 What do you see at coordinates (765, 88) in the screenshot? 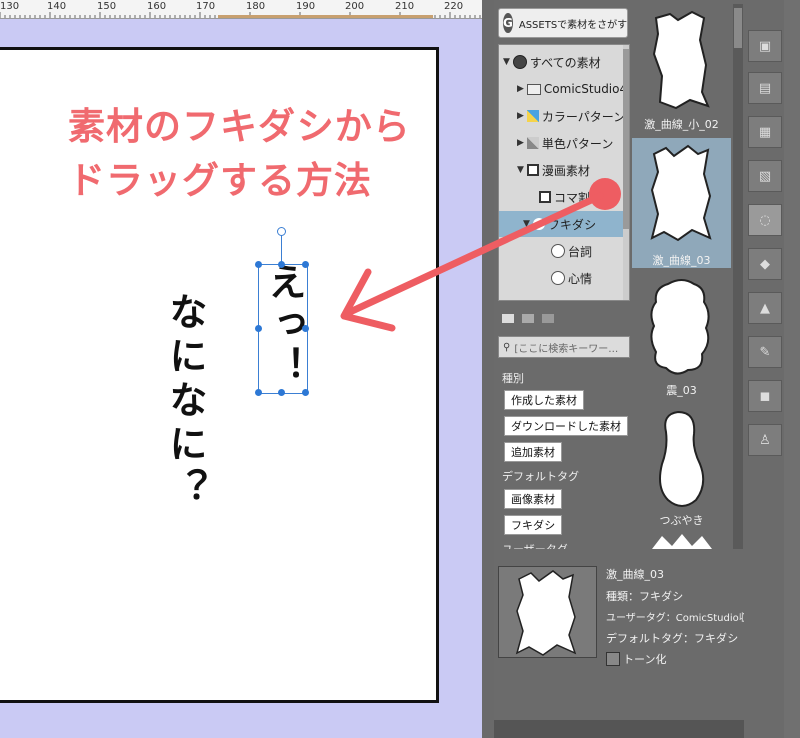
I see `material-category-icon: ▤` at bounding box center [765, 88].